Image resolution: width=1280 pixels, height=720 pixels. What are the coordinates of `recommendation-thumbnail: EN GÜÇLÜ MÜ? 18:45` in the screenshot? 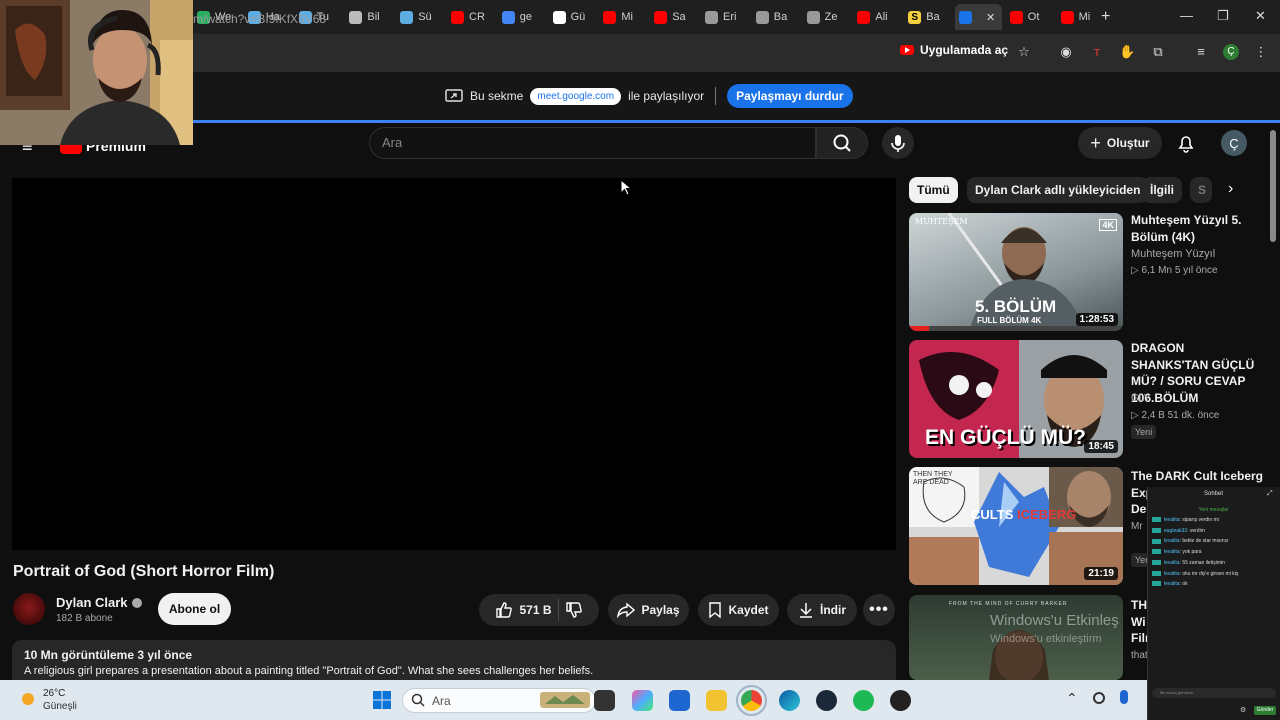 It's located at (1016, 399).